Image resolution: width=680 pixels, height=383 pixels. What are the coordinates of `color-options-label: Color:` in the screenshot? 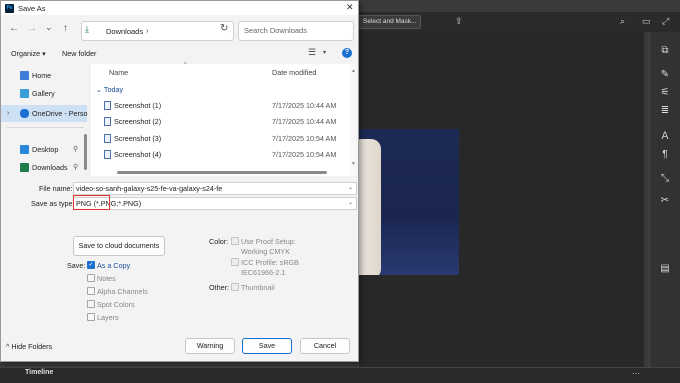 It's located at (219, 241).